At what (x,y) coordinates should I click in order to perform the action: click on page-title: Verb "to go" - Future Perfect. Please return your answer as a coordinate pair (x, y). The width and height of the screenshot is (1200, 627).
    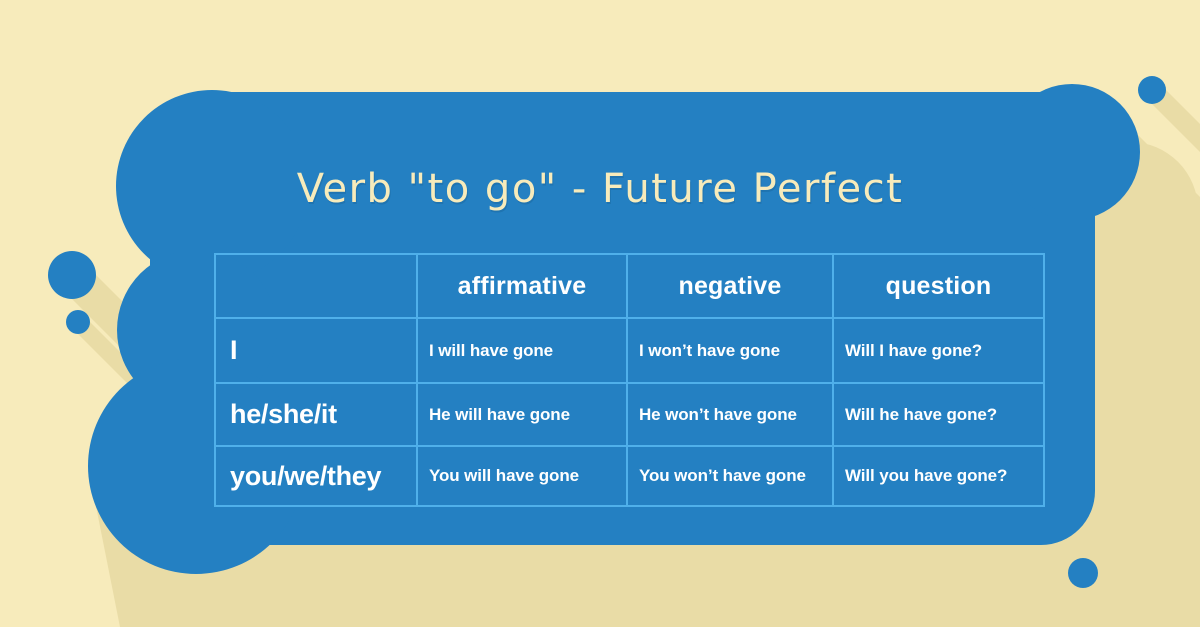
    Looking at the image, I should click on (600, 189).